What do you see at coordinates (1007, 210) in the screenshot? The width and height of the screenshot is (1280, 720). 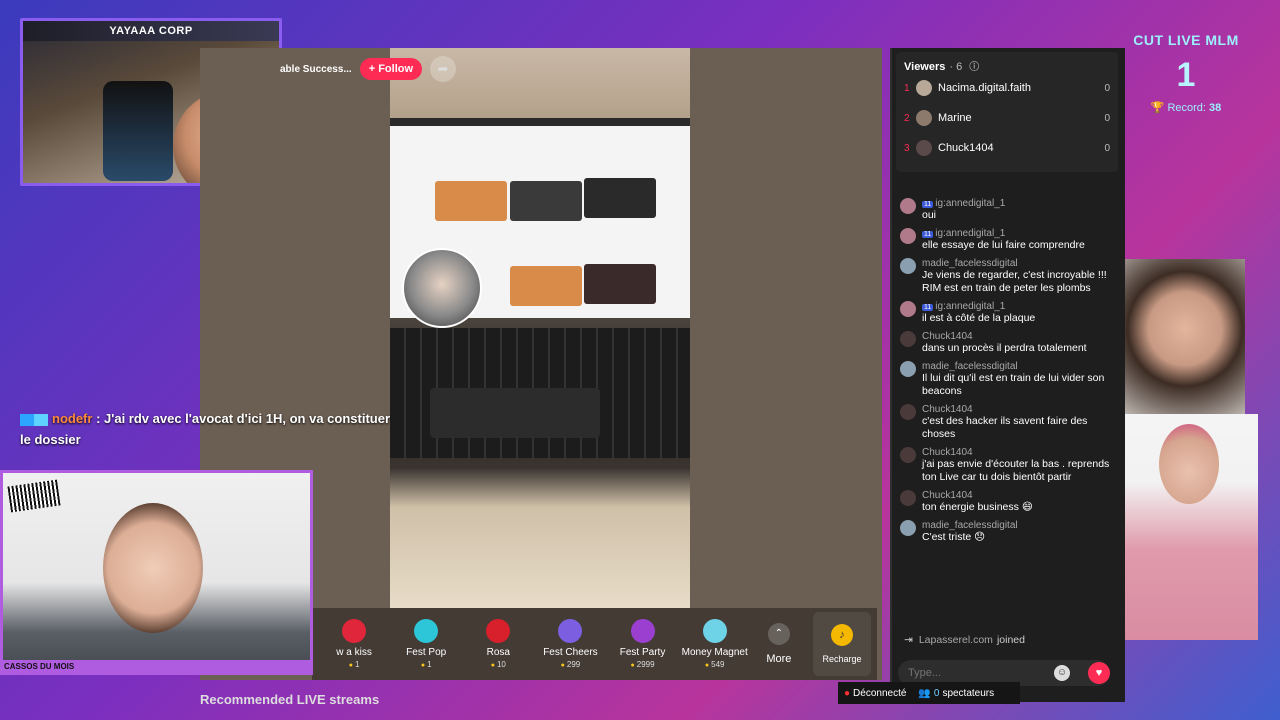 I see `chat-message: 11 ig:annedigital_1 oui` at bounding box center [1007, 210].